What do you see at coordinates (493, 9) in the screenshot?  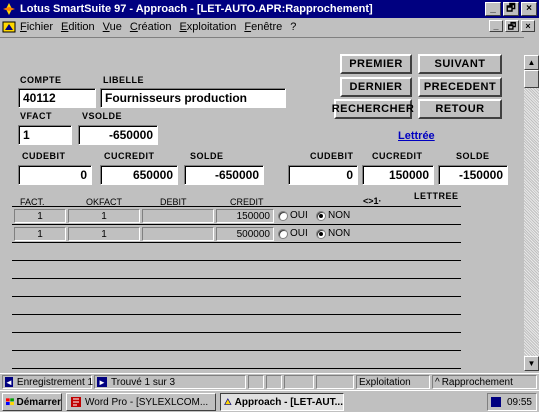 I see `minimize-button: _` at bounding box center [493, 9].